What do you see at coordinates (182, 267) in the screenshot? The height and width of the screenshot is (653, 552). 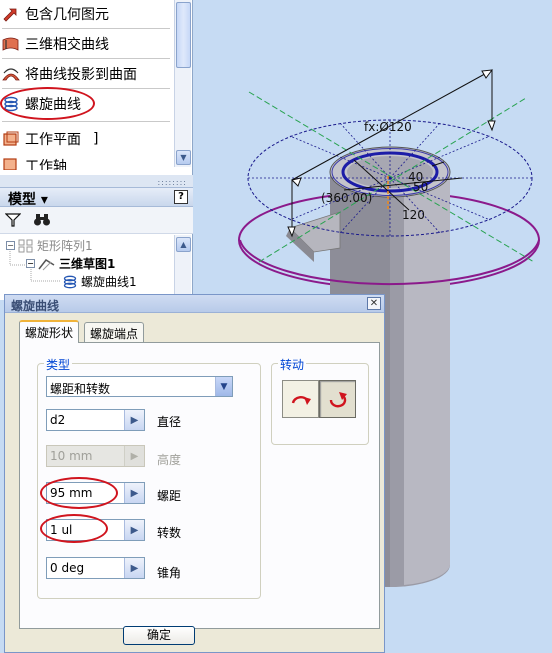 I see `browser-scrollbar: ▲` at bounding box center [182, 267].